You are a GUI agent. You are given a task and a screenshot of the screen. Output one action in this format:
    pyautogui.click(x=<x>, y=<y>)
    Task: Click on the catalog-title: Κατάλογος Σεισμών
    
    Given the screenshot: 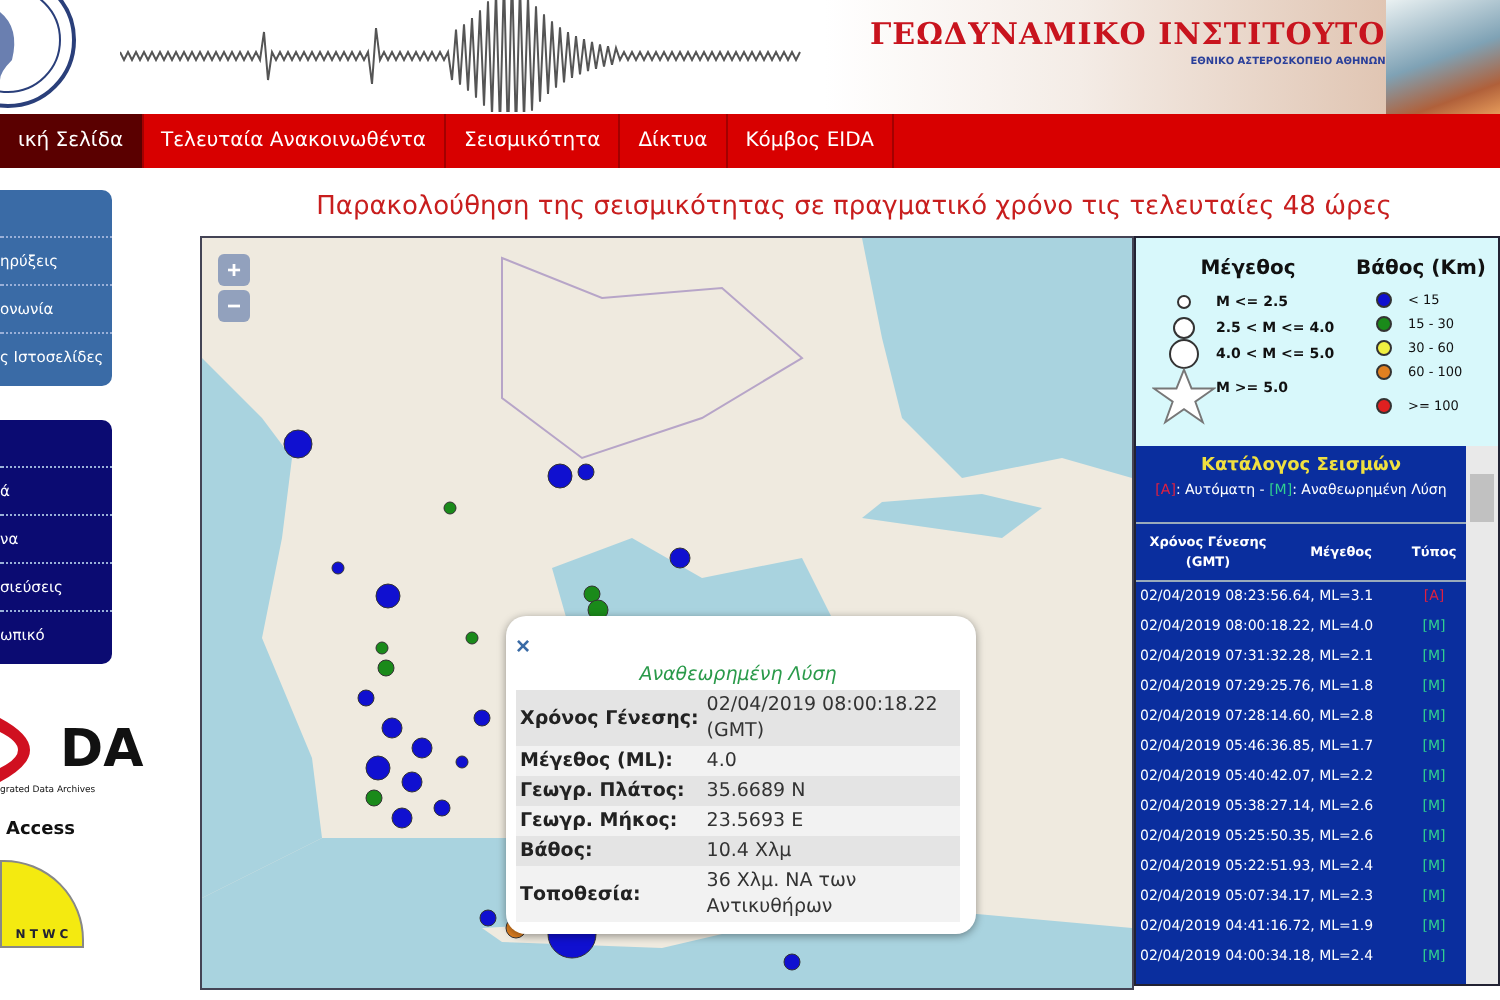 What is the action you would take?
    pyautogui.click(x=1301, y=466)
    